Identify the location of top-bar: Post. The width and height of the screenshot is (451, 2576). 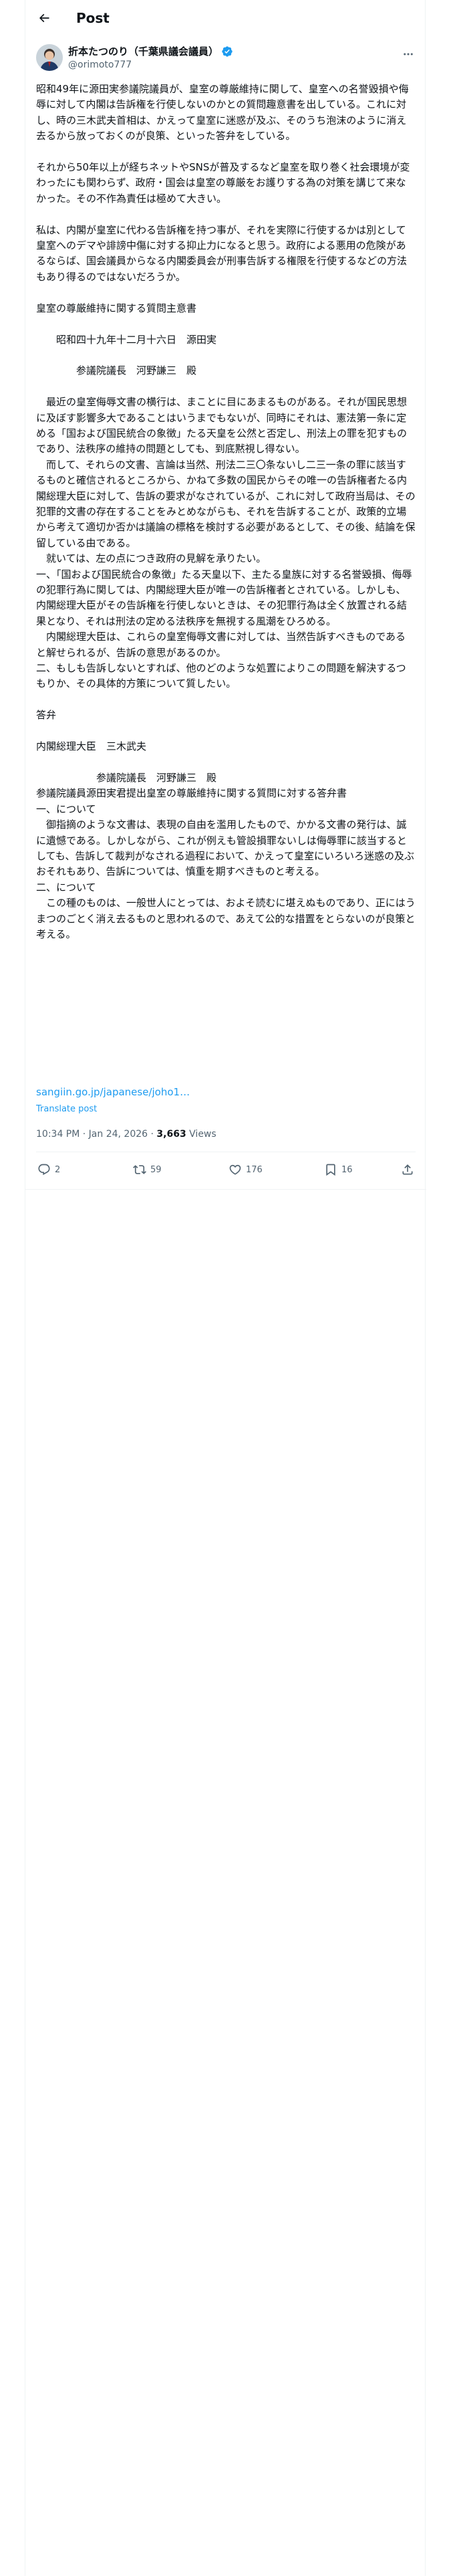
(225, 18).